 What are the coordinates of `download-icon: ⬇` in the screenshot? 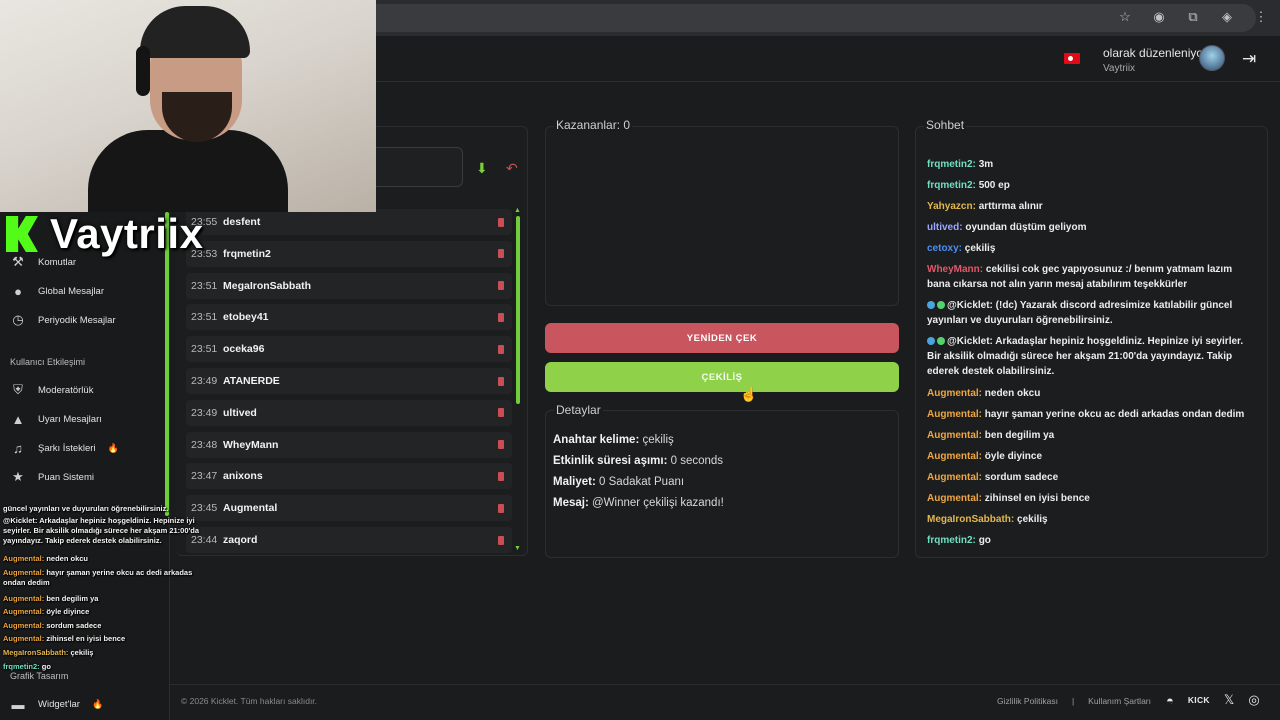 It's located at (482, 168).